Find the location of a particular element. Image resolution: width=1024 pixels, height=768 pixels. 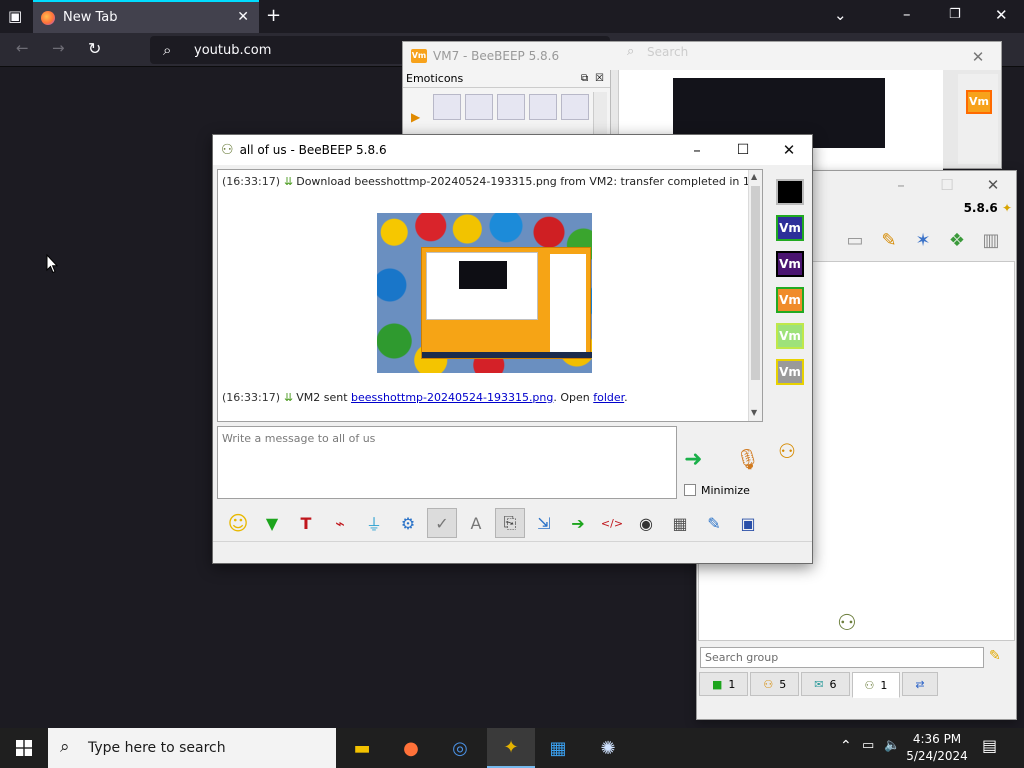

minimize-checkbox is located at coordinates (690, 490).